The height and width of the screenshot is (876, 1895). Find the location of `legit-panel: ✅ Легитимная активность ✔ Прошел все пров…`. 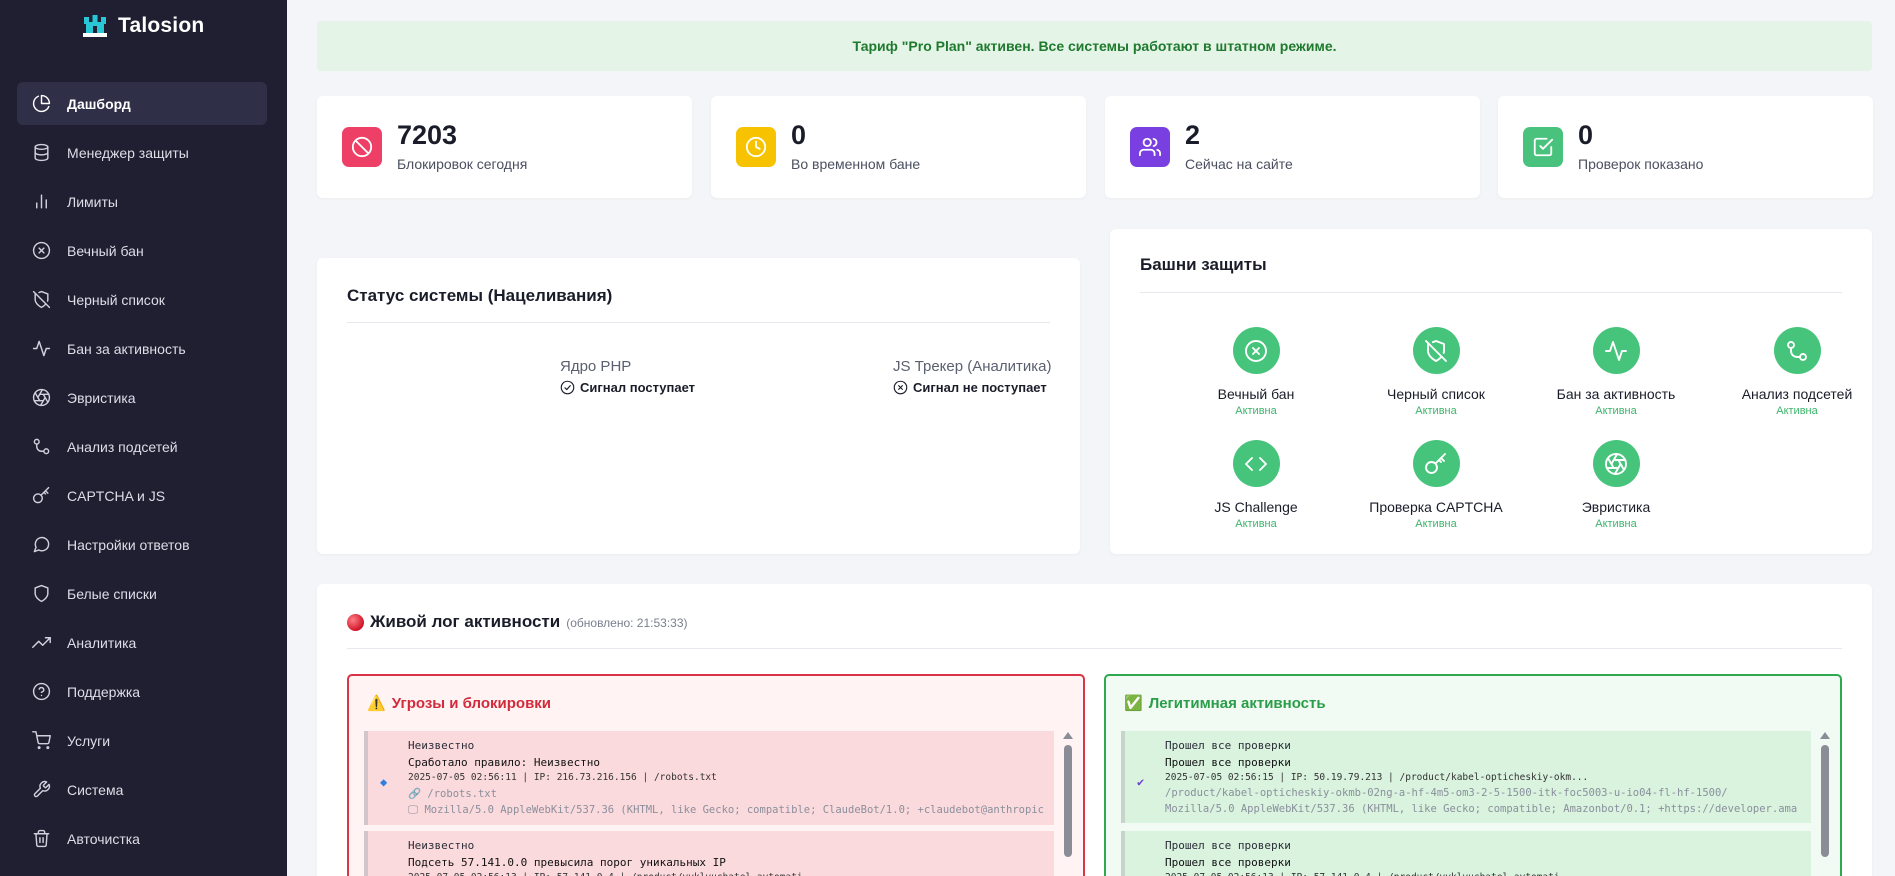

legit-panel: ✅ Легитимная активность ✔ Прошел все пров… is located at coordinates (1473, 775).